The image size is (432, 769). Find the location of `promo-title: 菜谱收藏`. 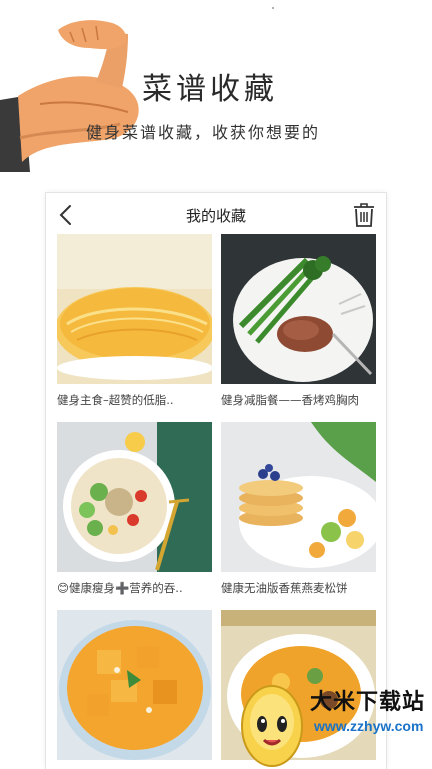

promo-title: 菜谱收藏 is located at coordinates (210, 89).